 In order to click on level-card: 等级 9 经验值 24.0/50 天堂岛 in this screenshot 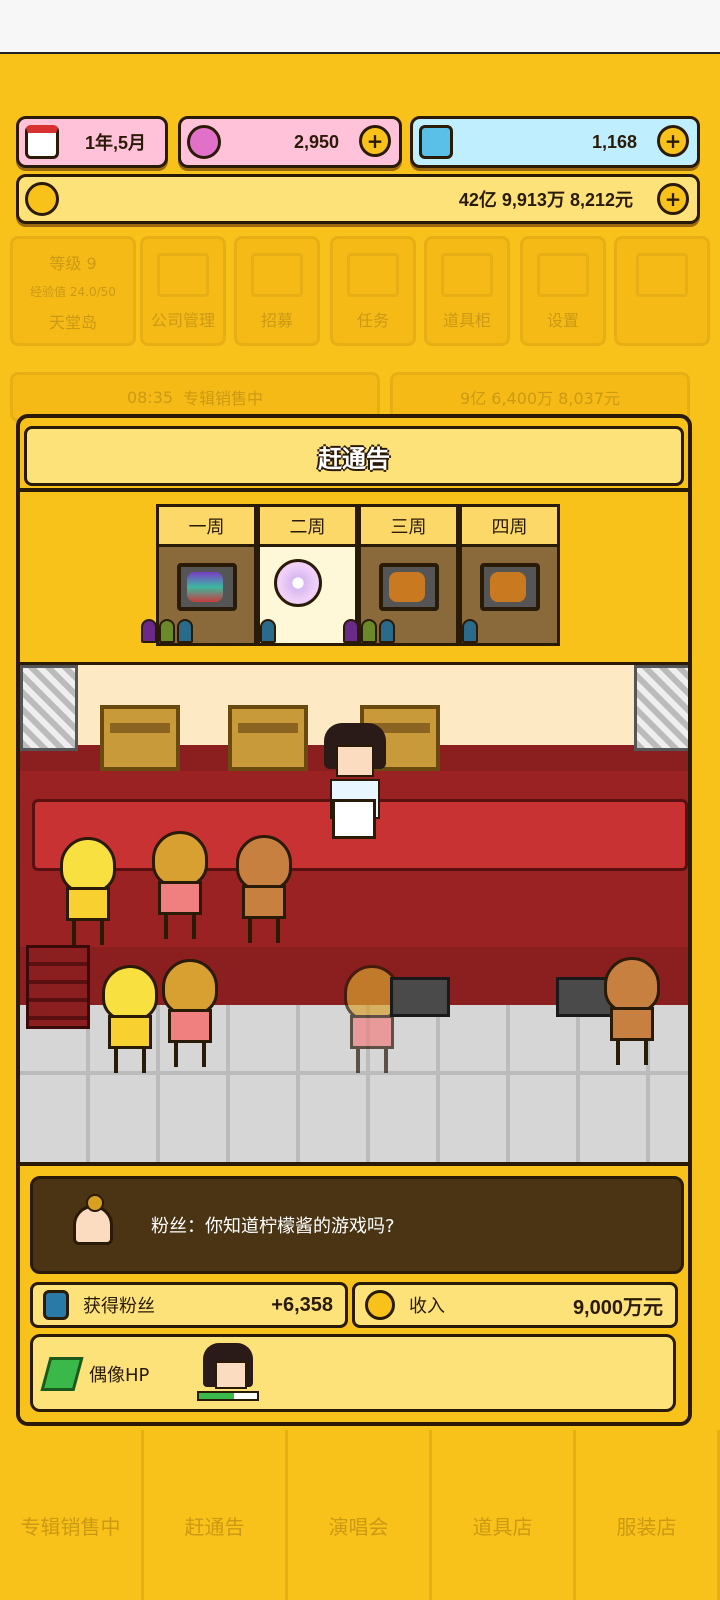, I will do `click(73, 291)`.